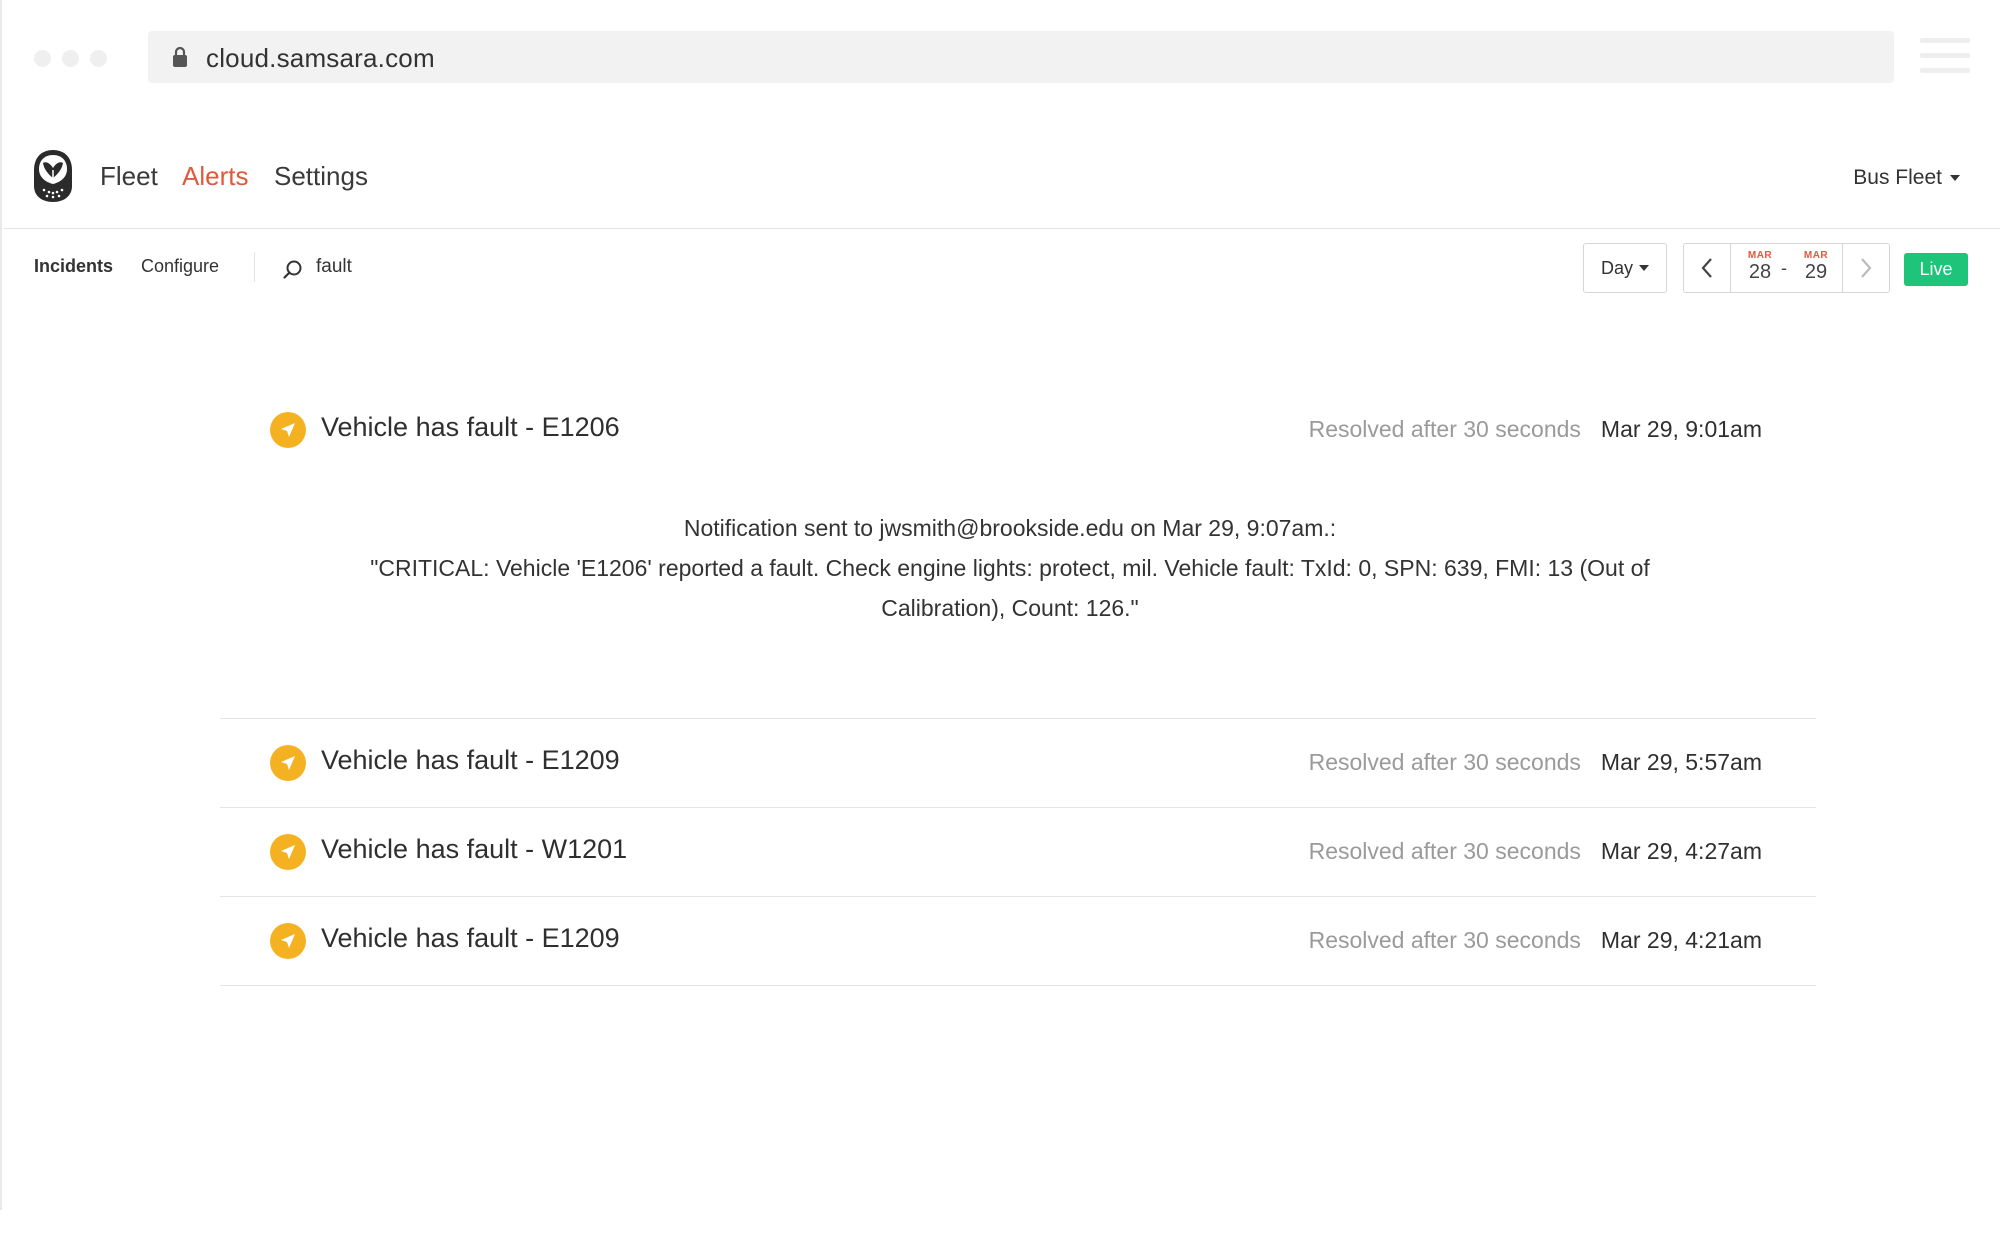 This screenshot has width=2000, height=1255. What do you see at coordinates (180, 56) in the screenshot?
I see `lock-icon` at bounding box center [180, 56].